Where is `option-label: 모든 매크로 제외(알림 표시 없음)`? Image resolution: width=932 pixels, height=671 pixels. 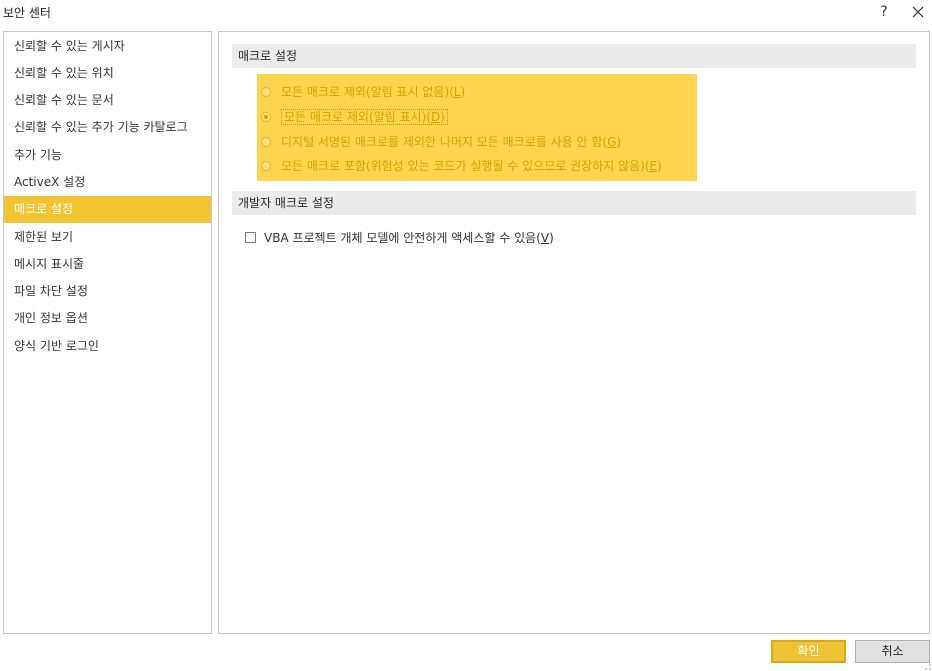 option-label: 모든 매크로 제외(알림 표시 없음) is located at coordinates (365, 92).